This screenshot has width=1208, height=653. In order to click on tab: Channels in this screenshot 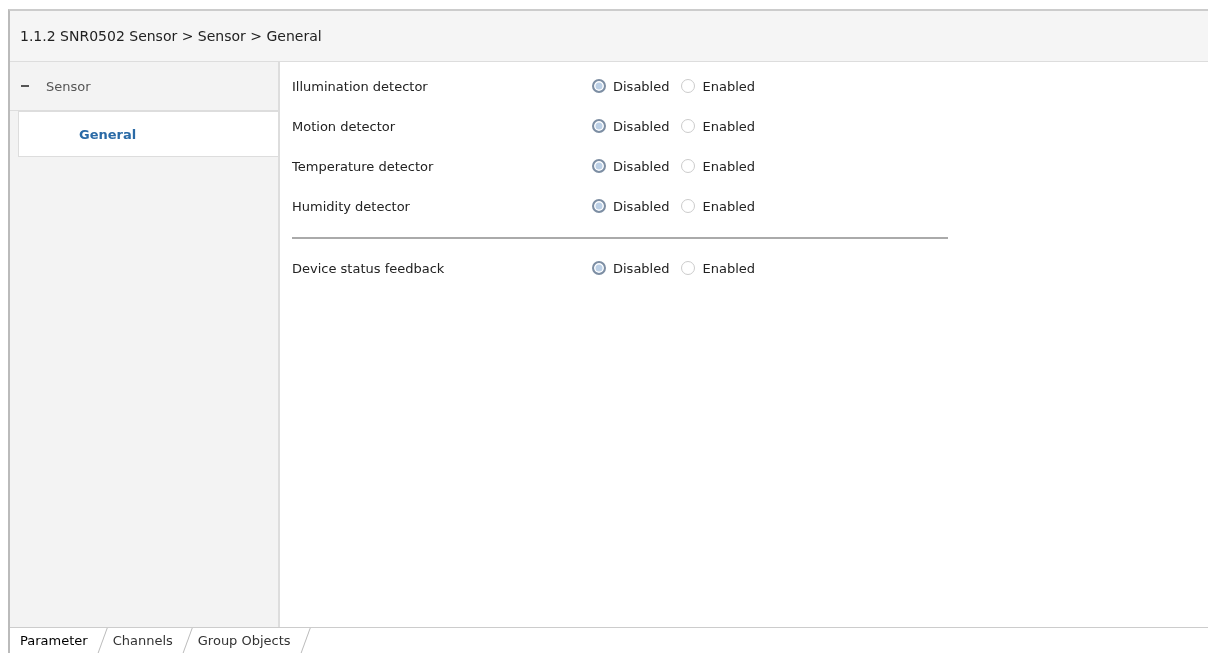, I will do `click(144, 640)`.